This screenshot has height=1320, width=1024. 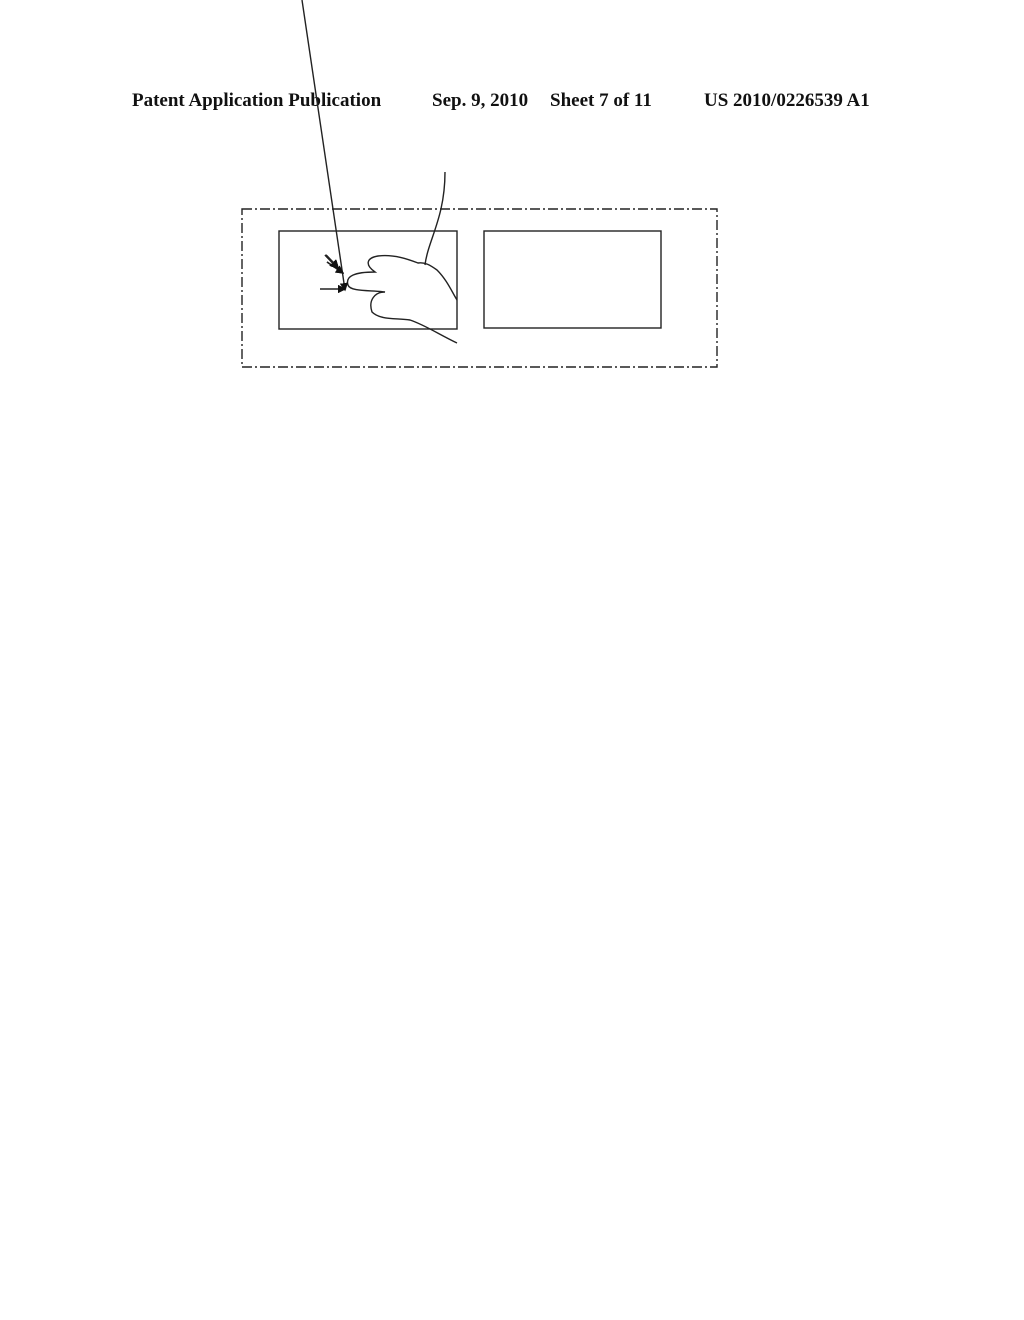 I want to click on hand-icon, so click(x=402, y=299).